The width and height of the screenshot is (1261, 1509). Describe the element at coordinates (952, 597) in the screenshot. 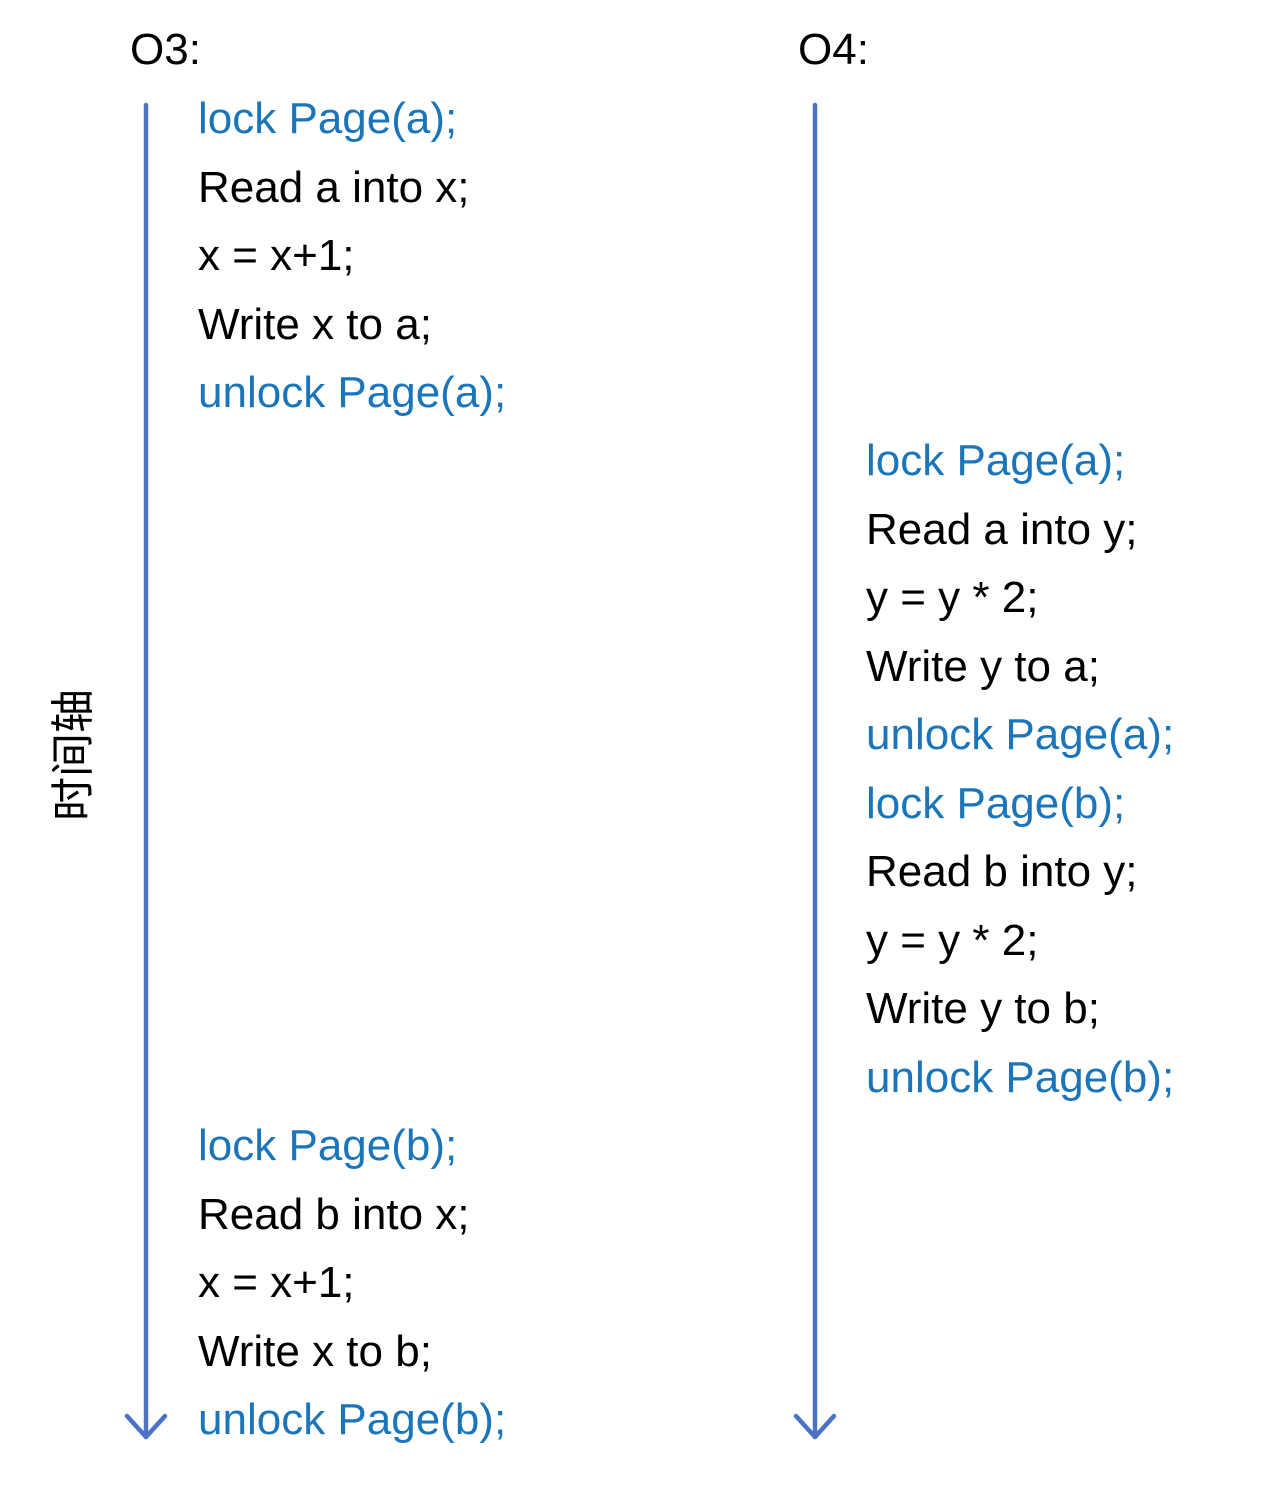

I see `o4-double-y-line: y = y * 2;` at that location.